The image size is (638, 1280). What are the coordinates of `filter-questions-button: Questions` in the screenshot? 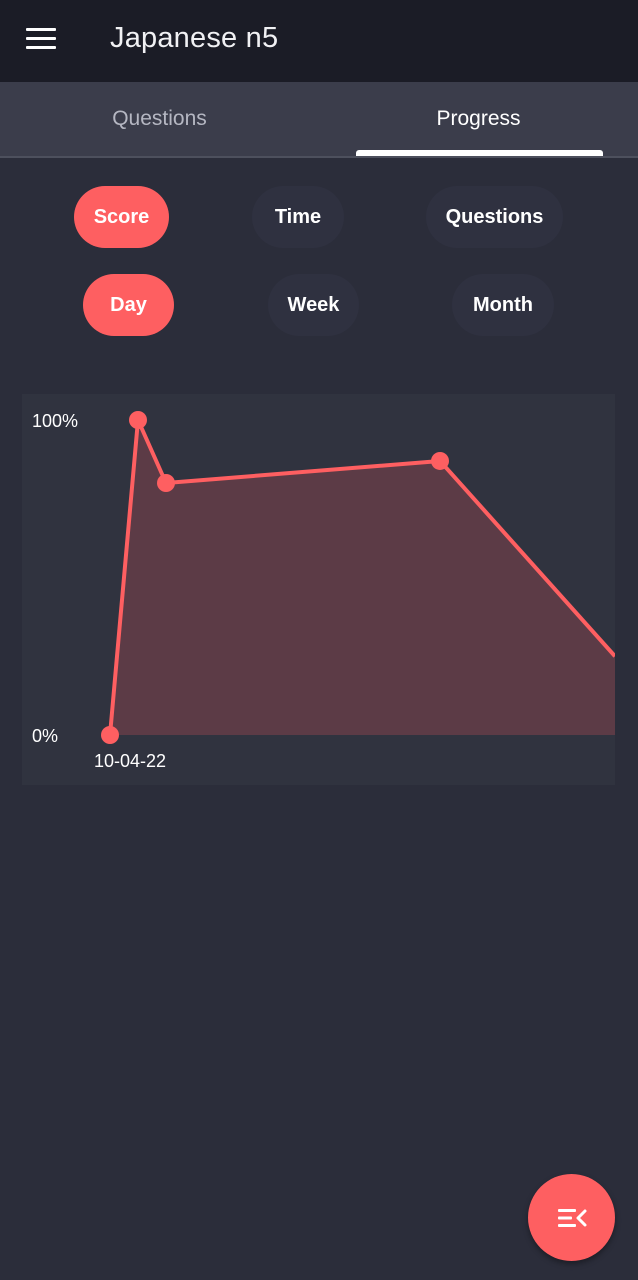 It's located at (494, 217).